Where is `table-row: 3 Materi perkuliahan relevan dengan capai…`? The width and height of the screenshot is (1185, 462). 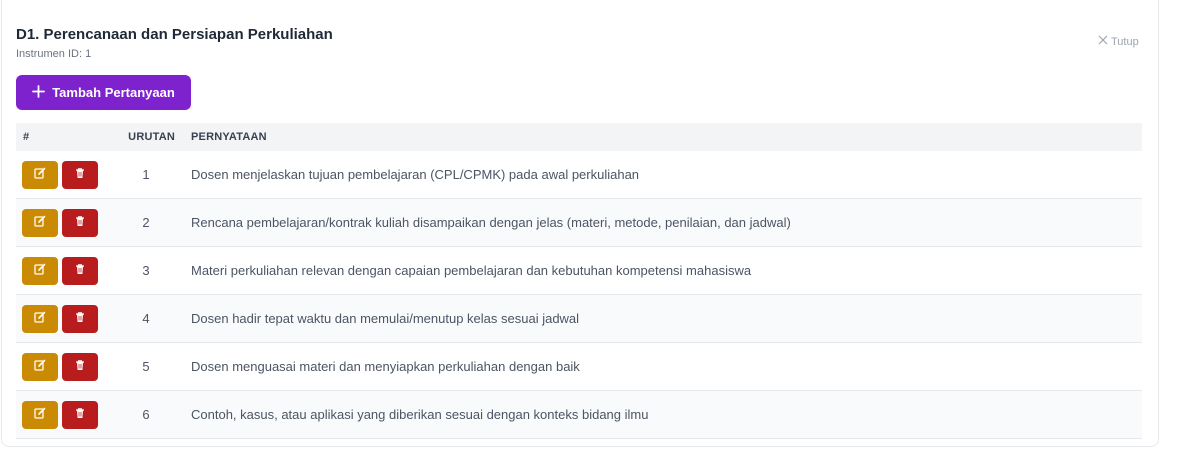 table-row: 3 Materi perkuliahan relevan dengan capai… is located at coordinates (579, 271).